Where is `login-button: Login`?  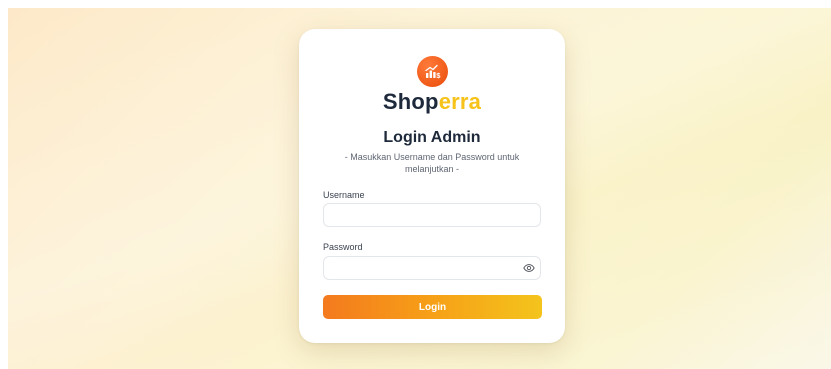
login-button: Login is located at coordinates (432, 307).